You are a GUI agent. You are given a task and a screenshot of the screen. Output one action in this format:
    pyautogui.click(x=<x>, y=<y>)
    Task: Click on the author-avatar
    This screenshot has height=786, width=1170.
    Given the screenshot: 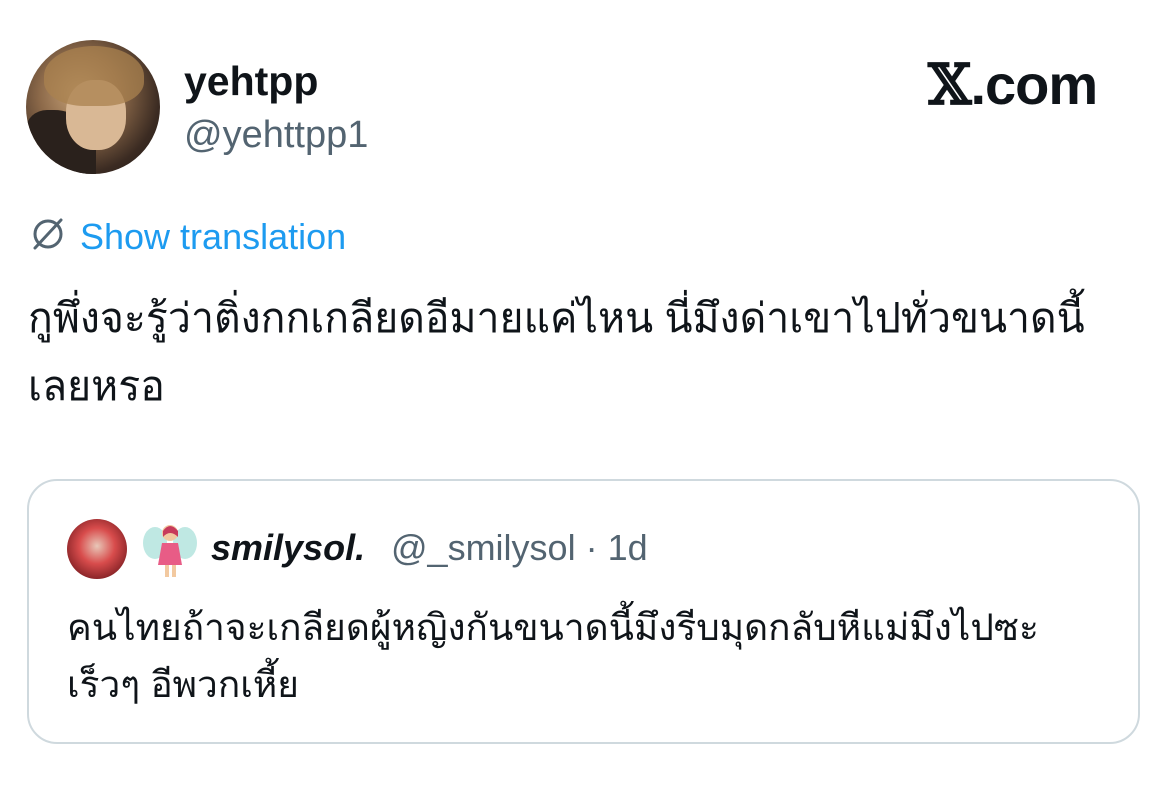 What is the action you would take?
    pyautogui.click(x=93, y=107)
    